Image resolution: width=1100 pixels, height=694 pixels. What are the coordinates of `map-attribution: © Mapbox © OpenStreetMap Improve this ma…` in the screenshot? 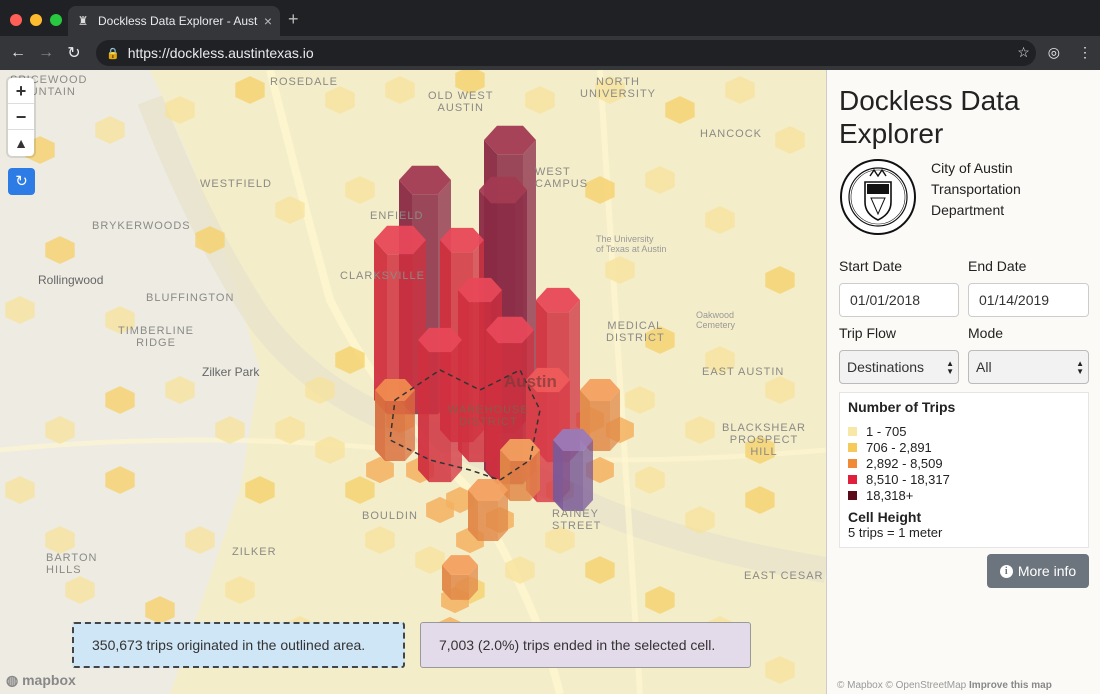 It's located at (944, 685).